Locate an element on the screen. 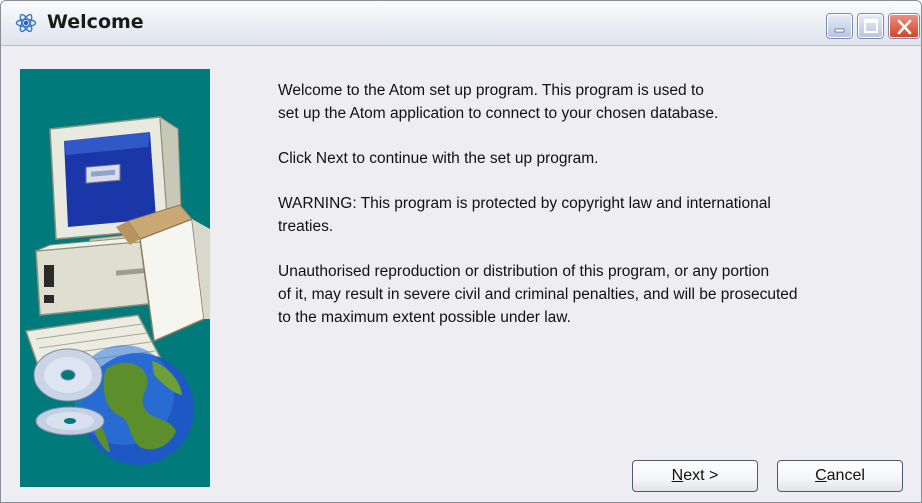 Image resolution: width=922 pixels, height=503 pixels. next-button: Next > is located at coordinates (695, 476).